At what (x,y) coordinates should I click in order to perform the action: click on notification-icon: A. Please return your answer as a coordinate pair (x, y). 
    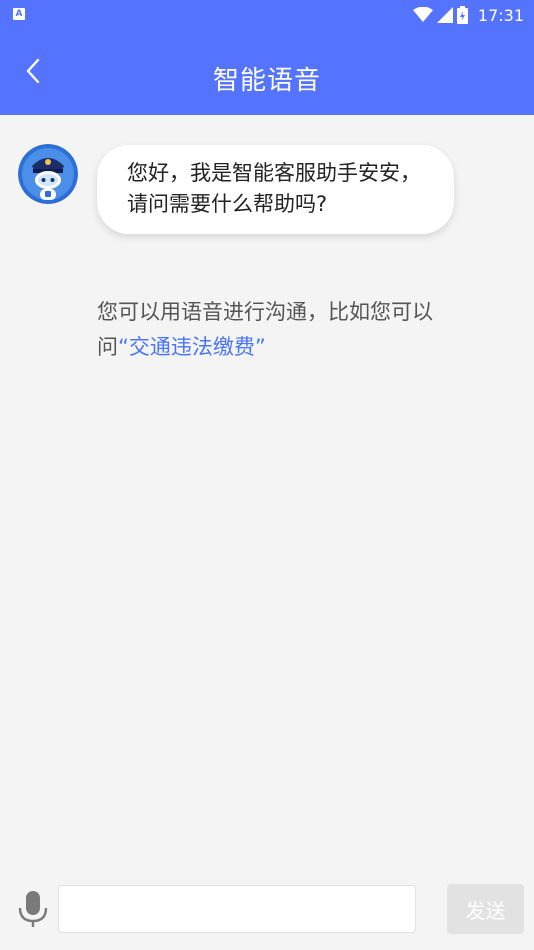
    Looking at the image, I should click on (19, 14).